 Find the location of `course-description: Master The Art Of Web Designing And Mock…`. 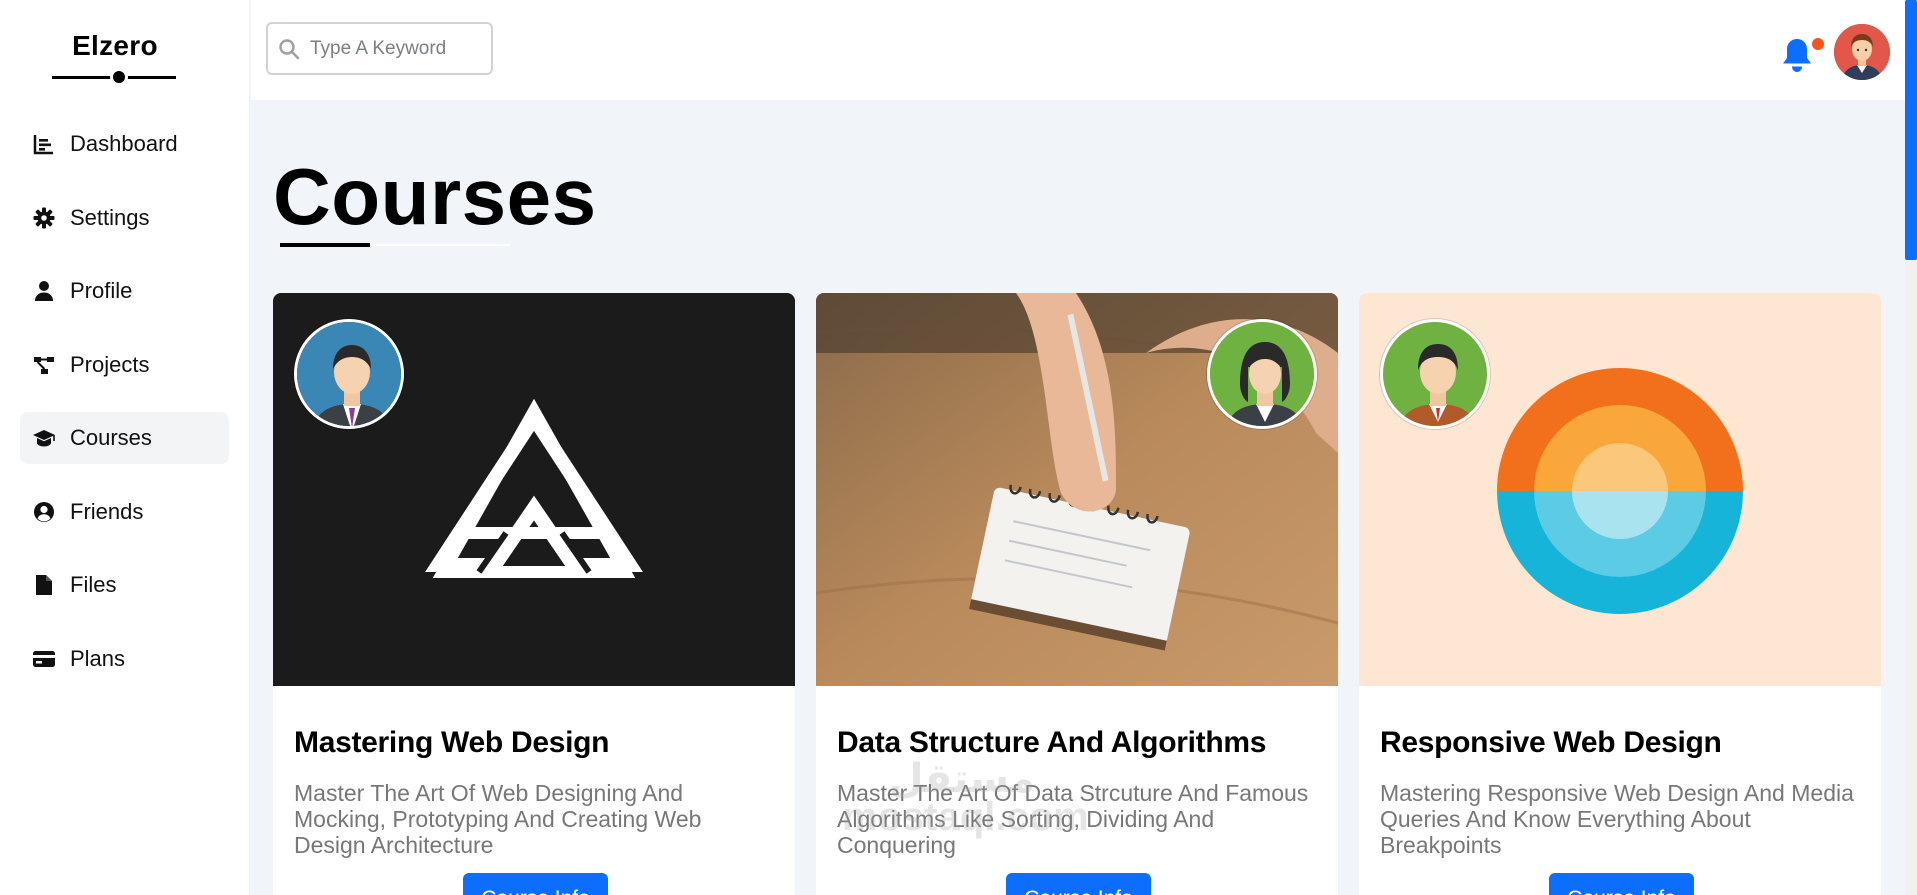

course-description: Master The Art Of Web Designing And Mock… is located at coordinates (498, 819).